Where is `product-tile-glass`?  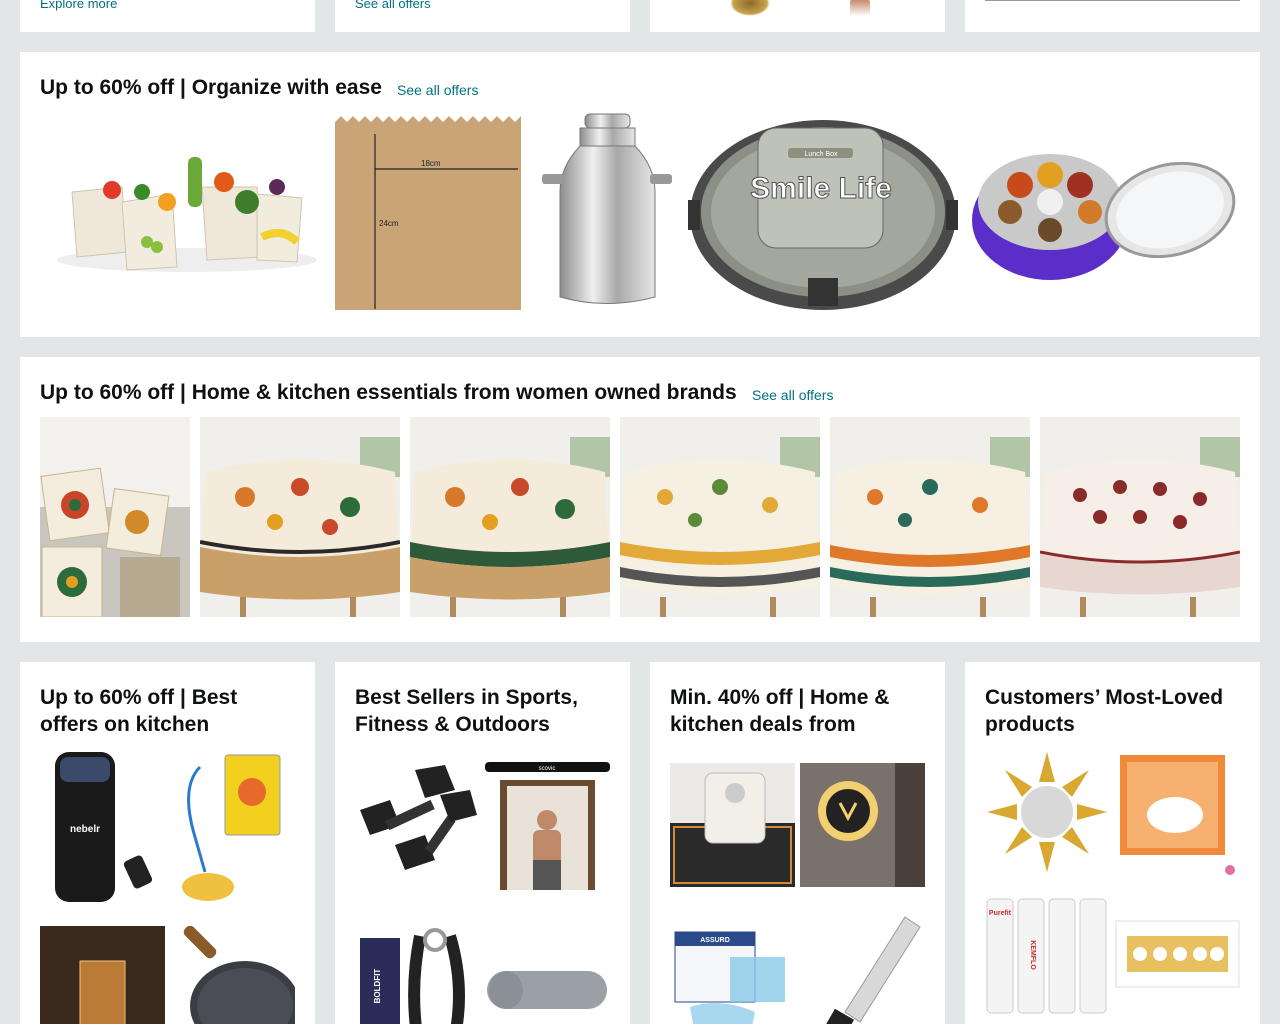
product-tile-glass is located at coordinates (102, 975).